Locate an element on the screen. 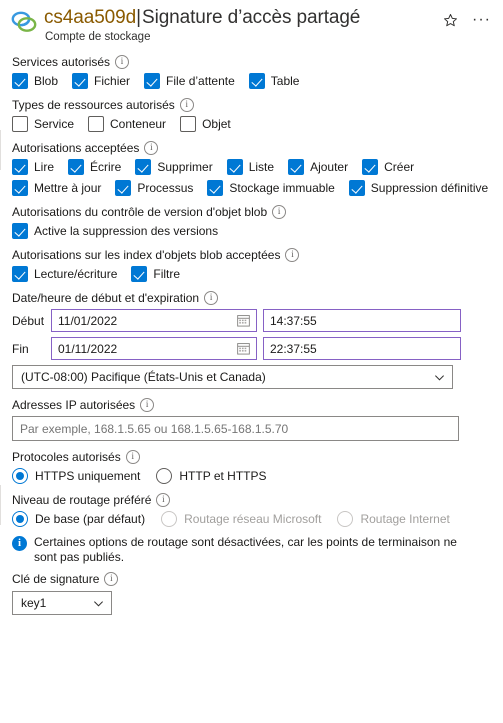  allowed-ip-group: Adresses IP autorisées is located at coordinates (252, 419).